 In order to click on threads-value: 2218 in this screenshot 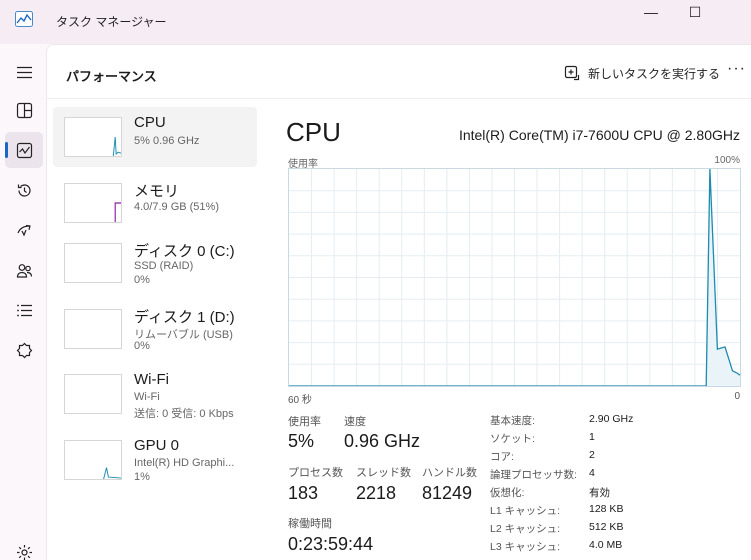, I will do `click(376, 493)`.